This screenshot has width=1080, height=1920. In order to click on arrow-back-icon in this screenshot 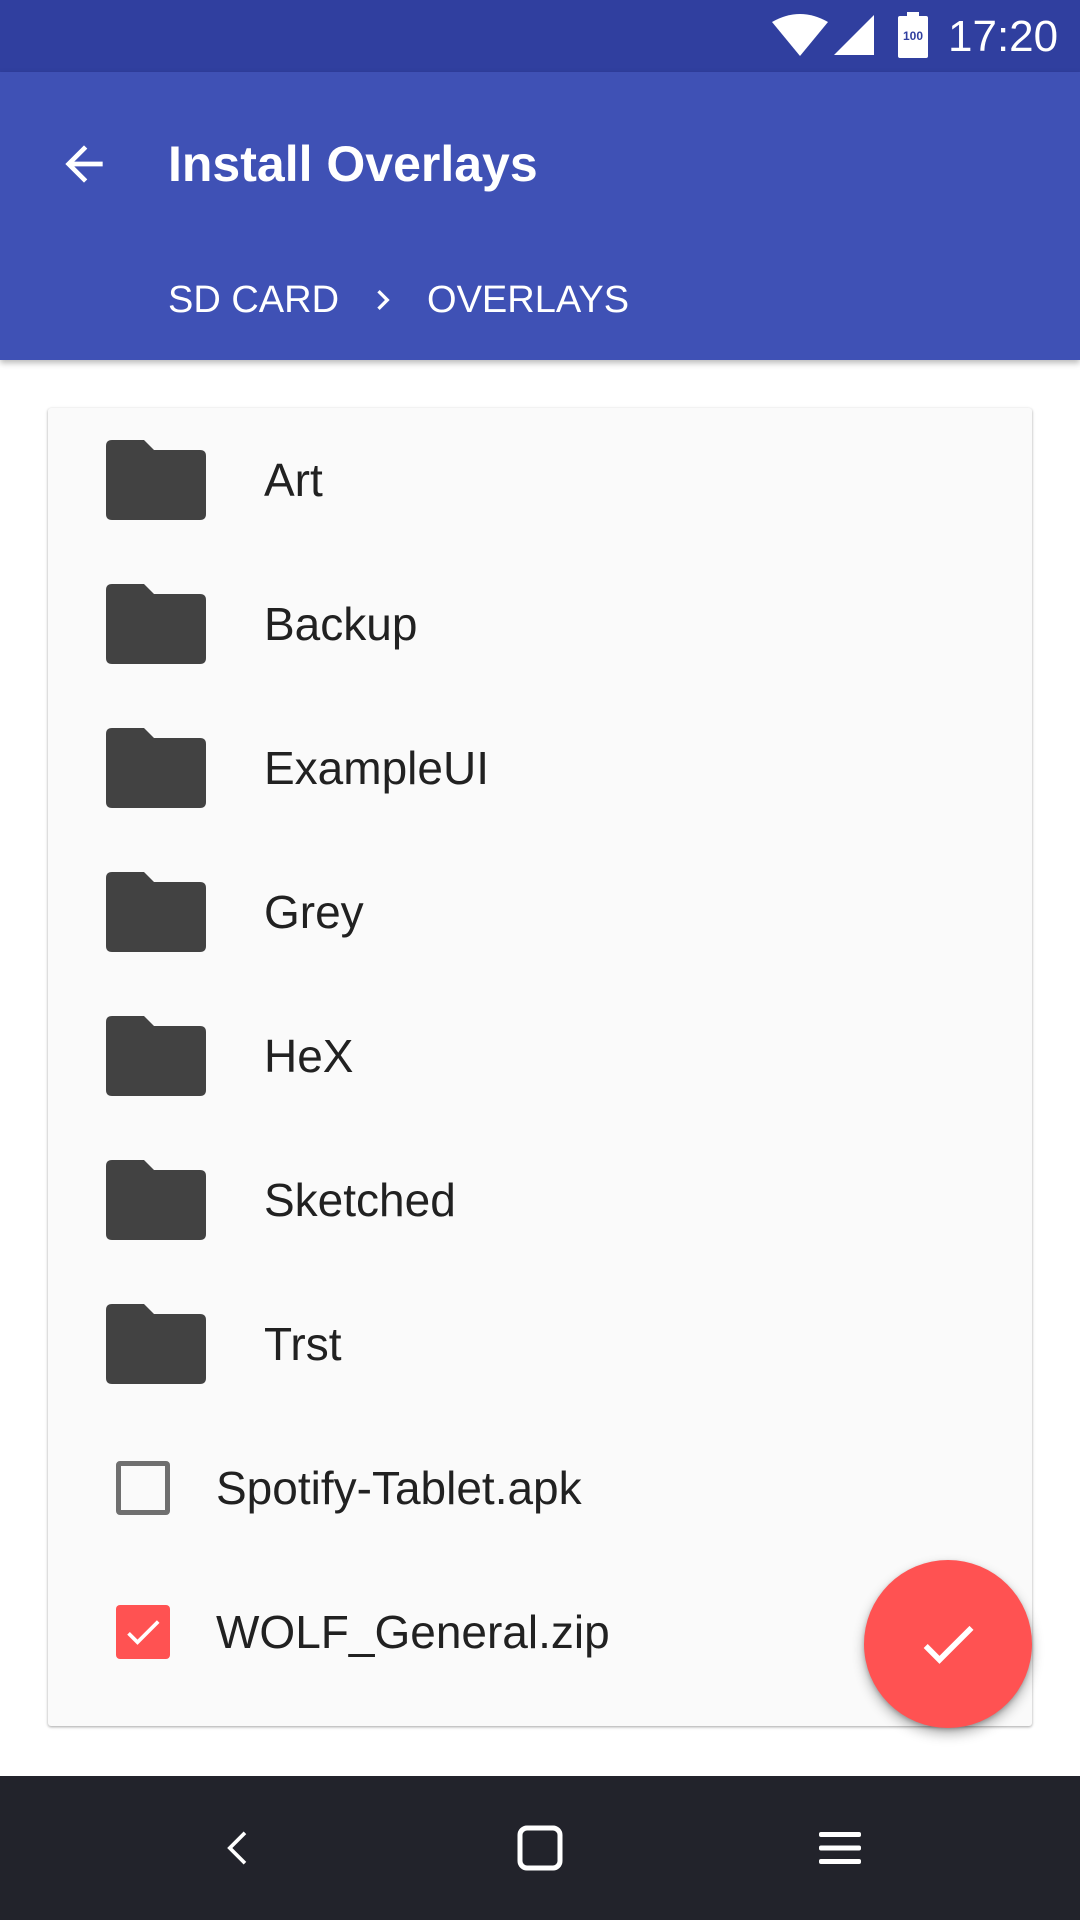, I will do `click(84, 164)`.